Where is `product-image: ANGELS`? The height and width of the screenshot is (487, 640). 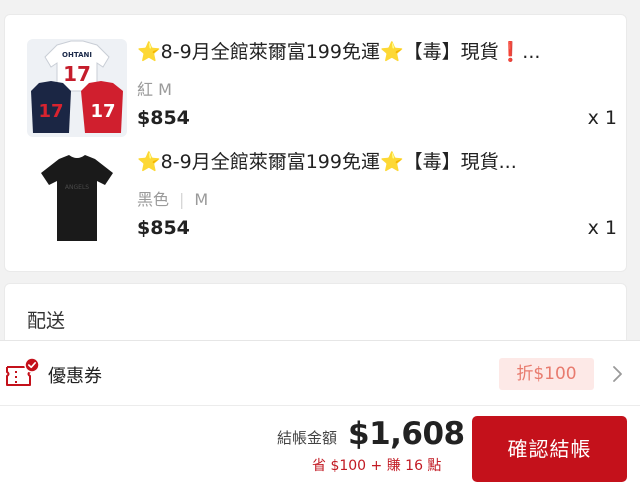
product-image: ANGELS is located at coordinates (77, 198).